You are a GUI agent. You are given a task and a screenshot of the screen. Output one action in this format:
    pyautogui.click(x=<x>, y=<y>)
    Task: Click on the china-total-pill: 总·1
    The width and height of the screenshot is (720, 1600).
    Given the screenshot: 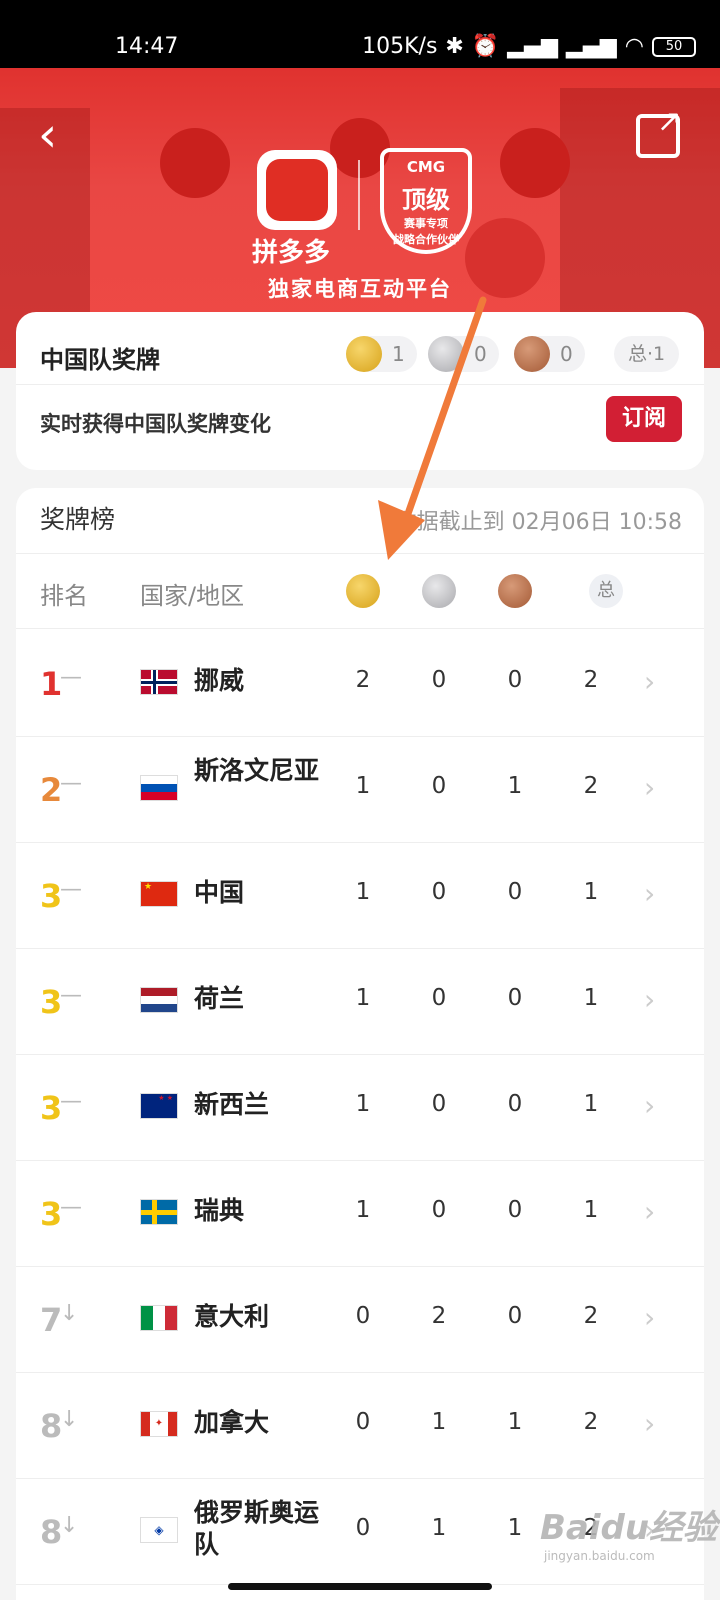 What is the action you would take?
    pyautogui.click(x=647, y=354)
    